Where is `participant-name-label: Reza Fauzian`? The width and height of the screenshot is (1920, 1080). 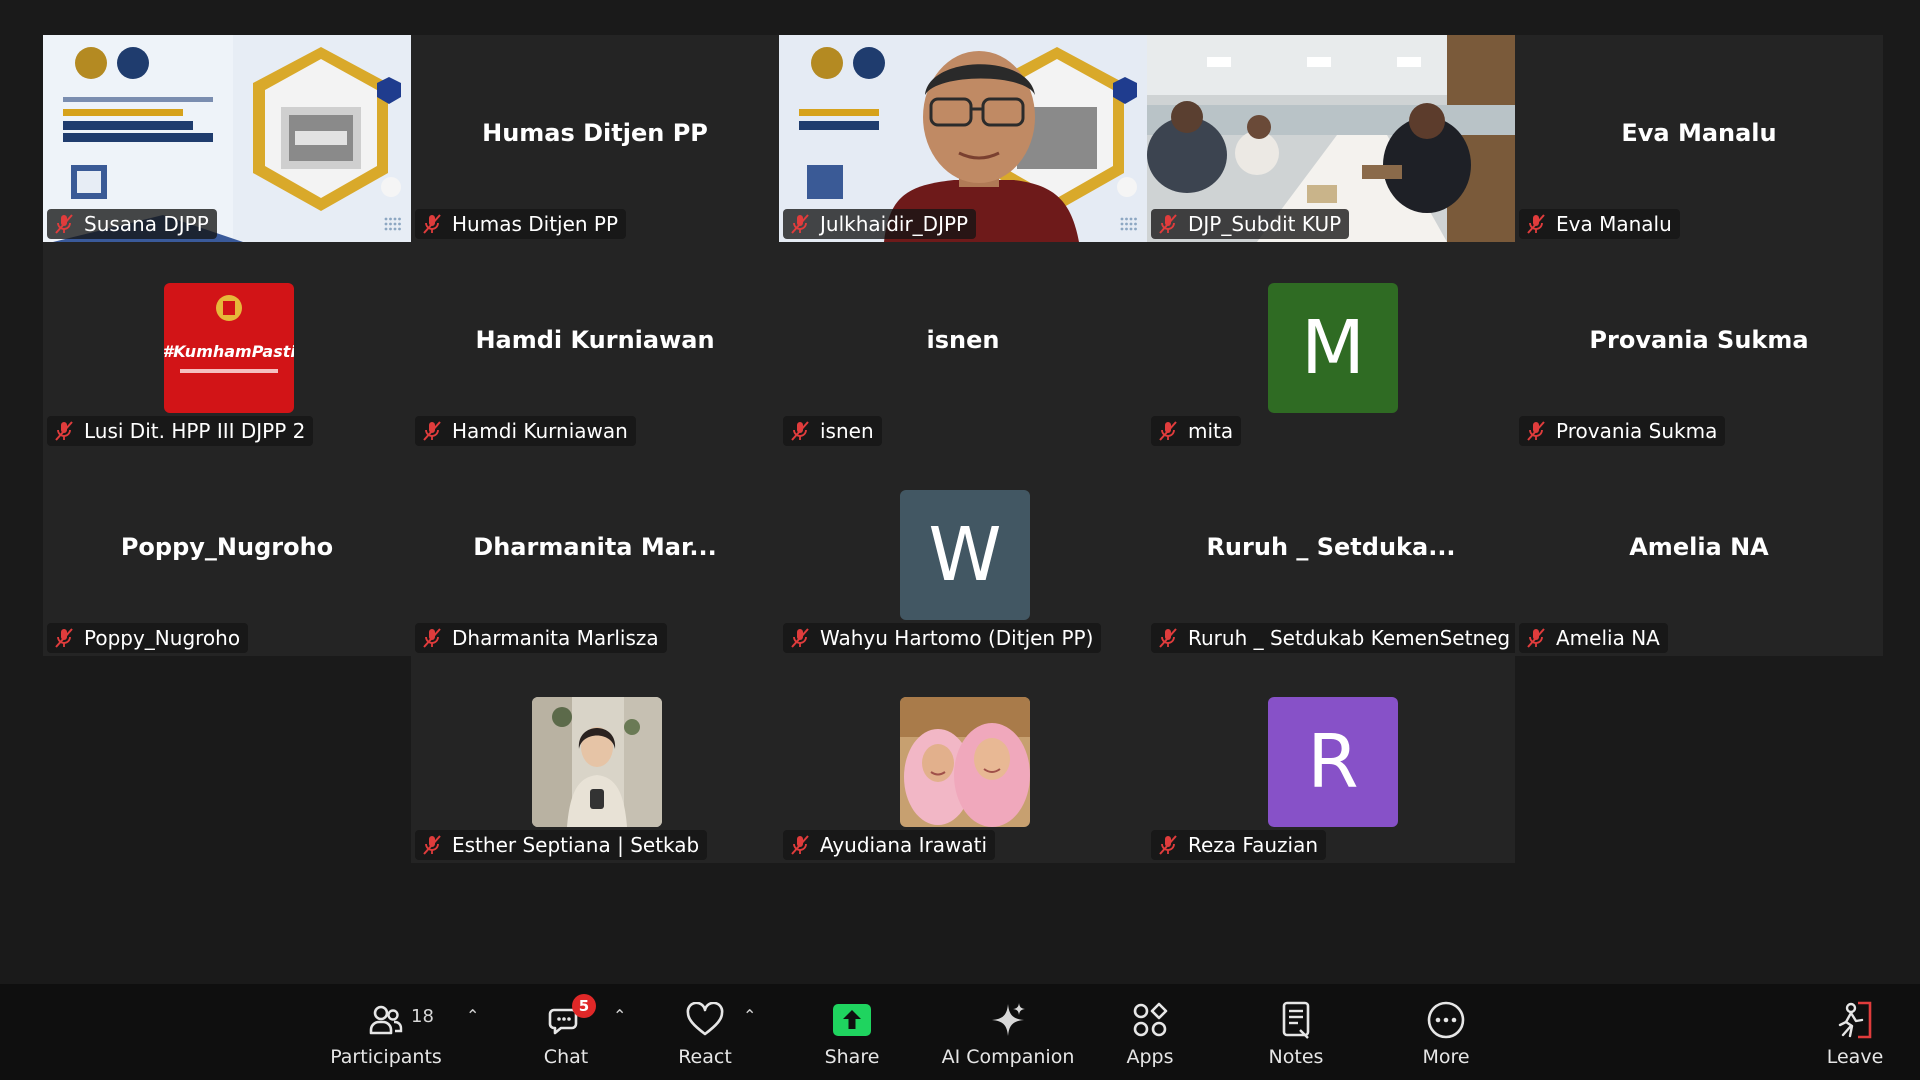
participant-name-label: Reza Fauzian is located at coordinates (1238, 845).